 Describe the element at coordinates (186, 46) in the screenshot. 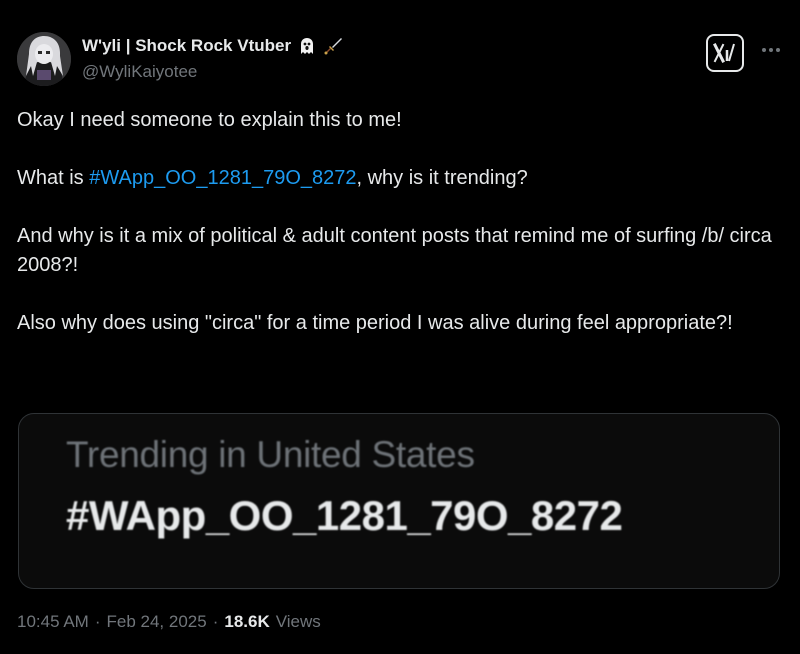

I see `author-display-name: W'yli | Shock Rock Vtuber` at that location.